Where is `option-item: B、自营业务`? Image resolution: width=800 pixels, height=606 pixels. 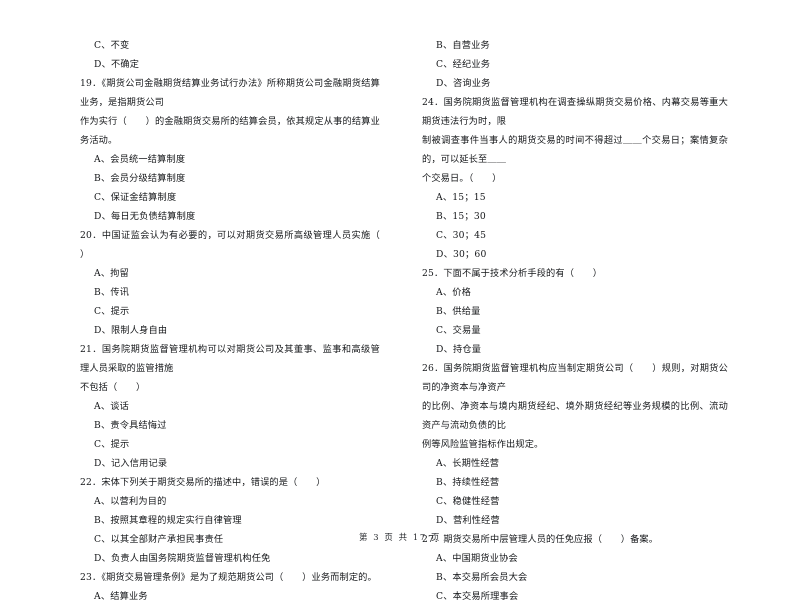 option-item: B、自营业务 is located at coordinates (463, 45).